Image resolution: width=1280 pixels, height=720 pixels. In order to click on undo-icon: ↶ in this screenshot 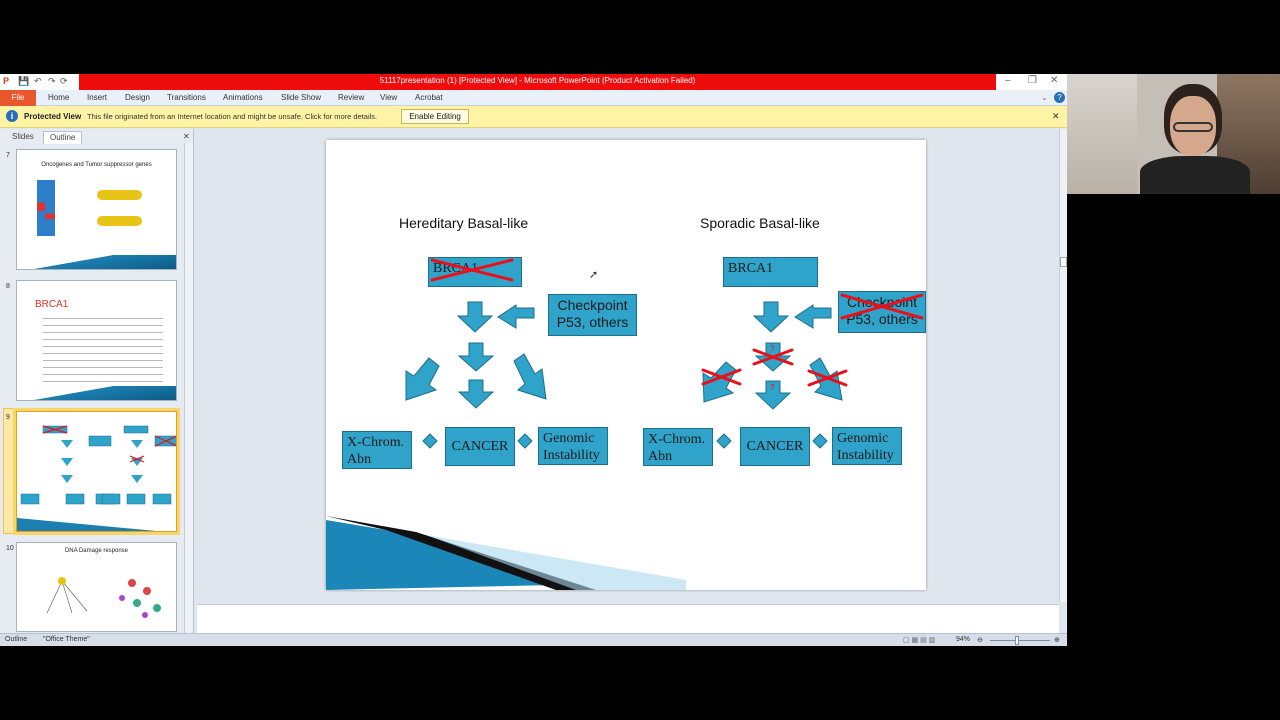, I will do `click(38, 81)`.